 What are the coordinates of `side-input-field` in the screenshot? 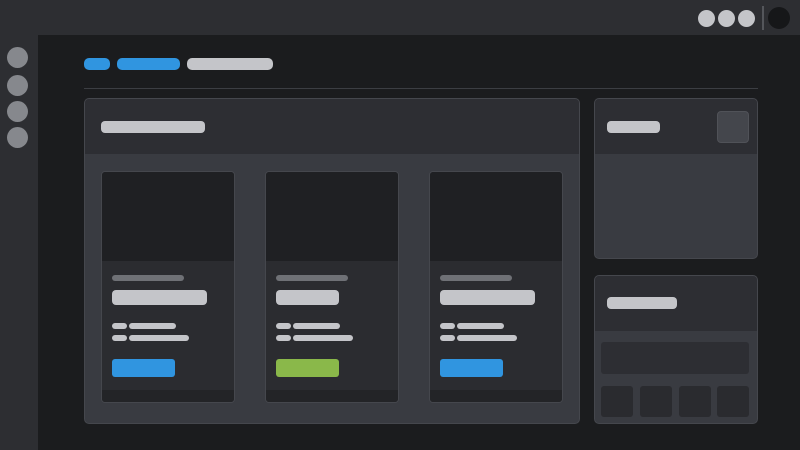 It's located at (675, 358).